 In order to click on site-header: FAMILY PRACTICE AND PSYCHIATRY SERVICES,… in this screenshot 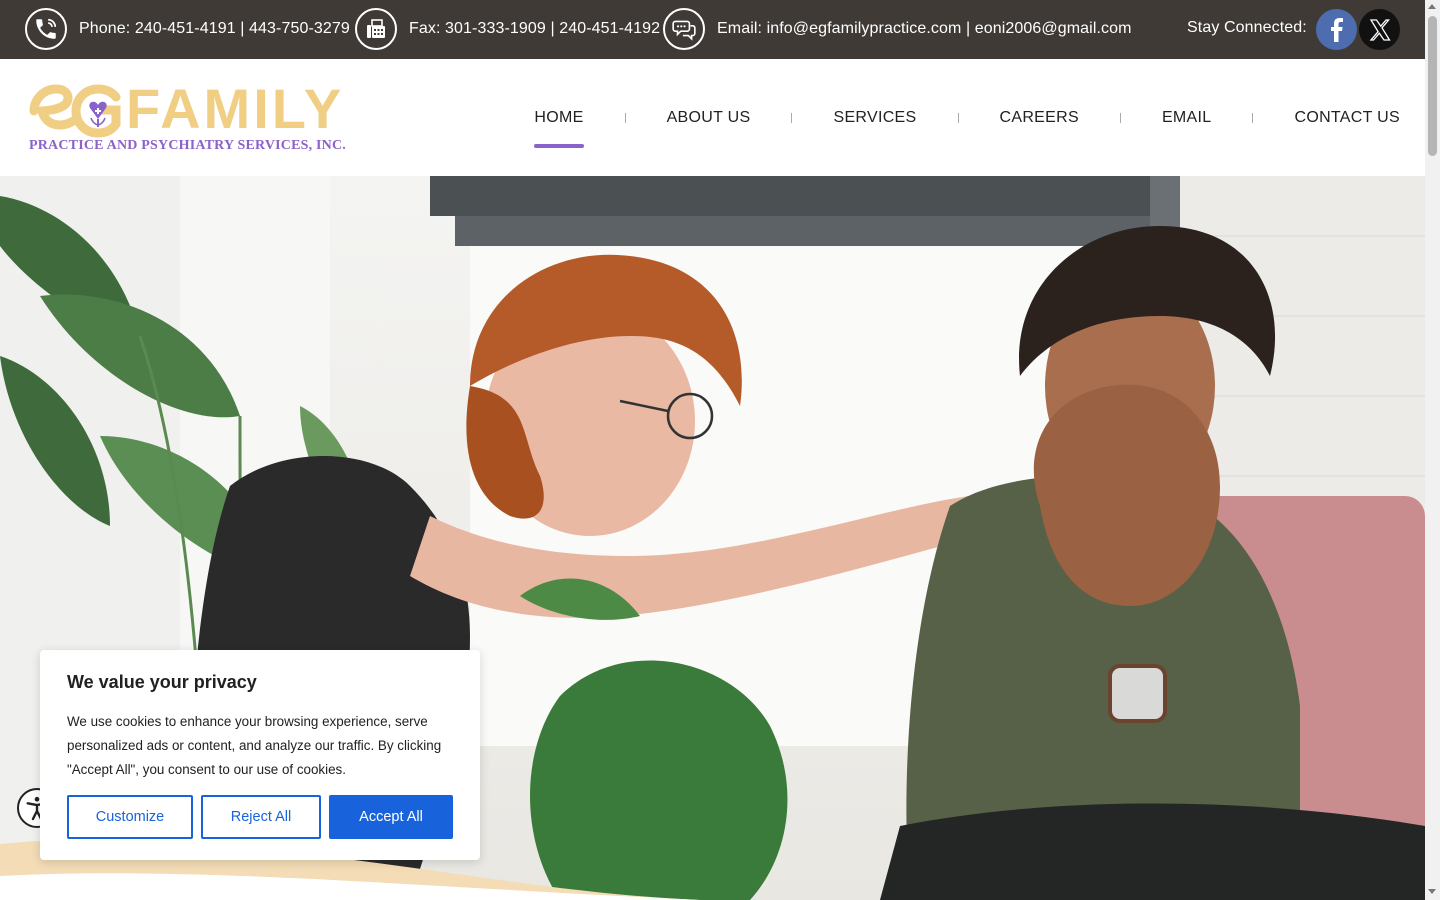, I will do `click(712, 117)`.